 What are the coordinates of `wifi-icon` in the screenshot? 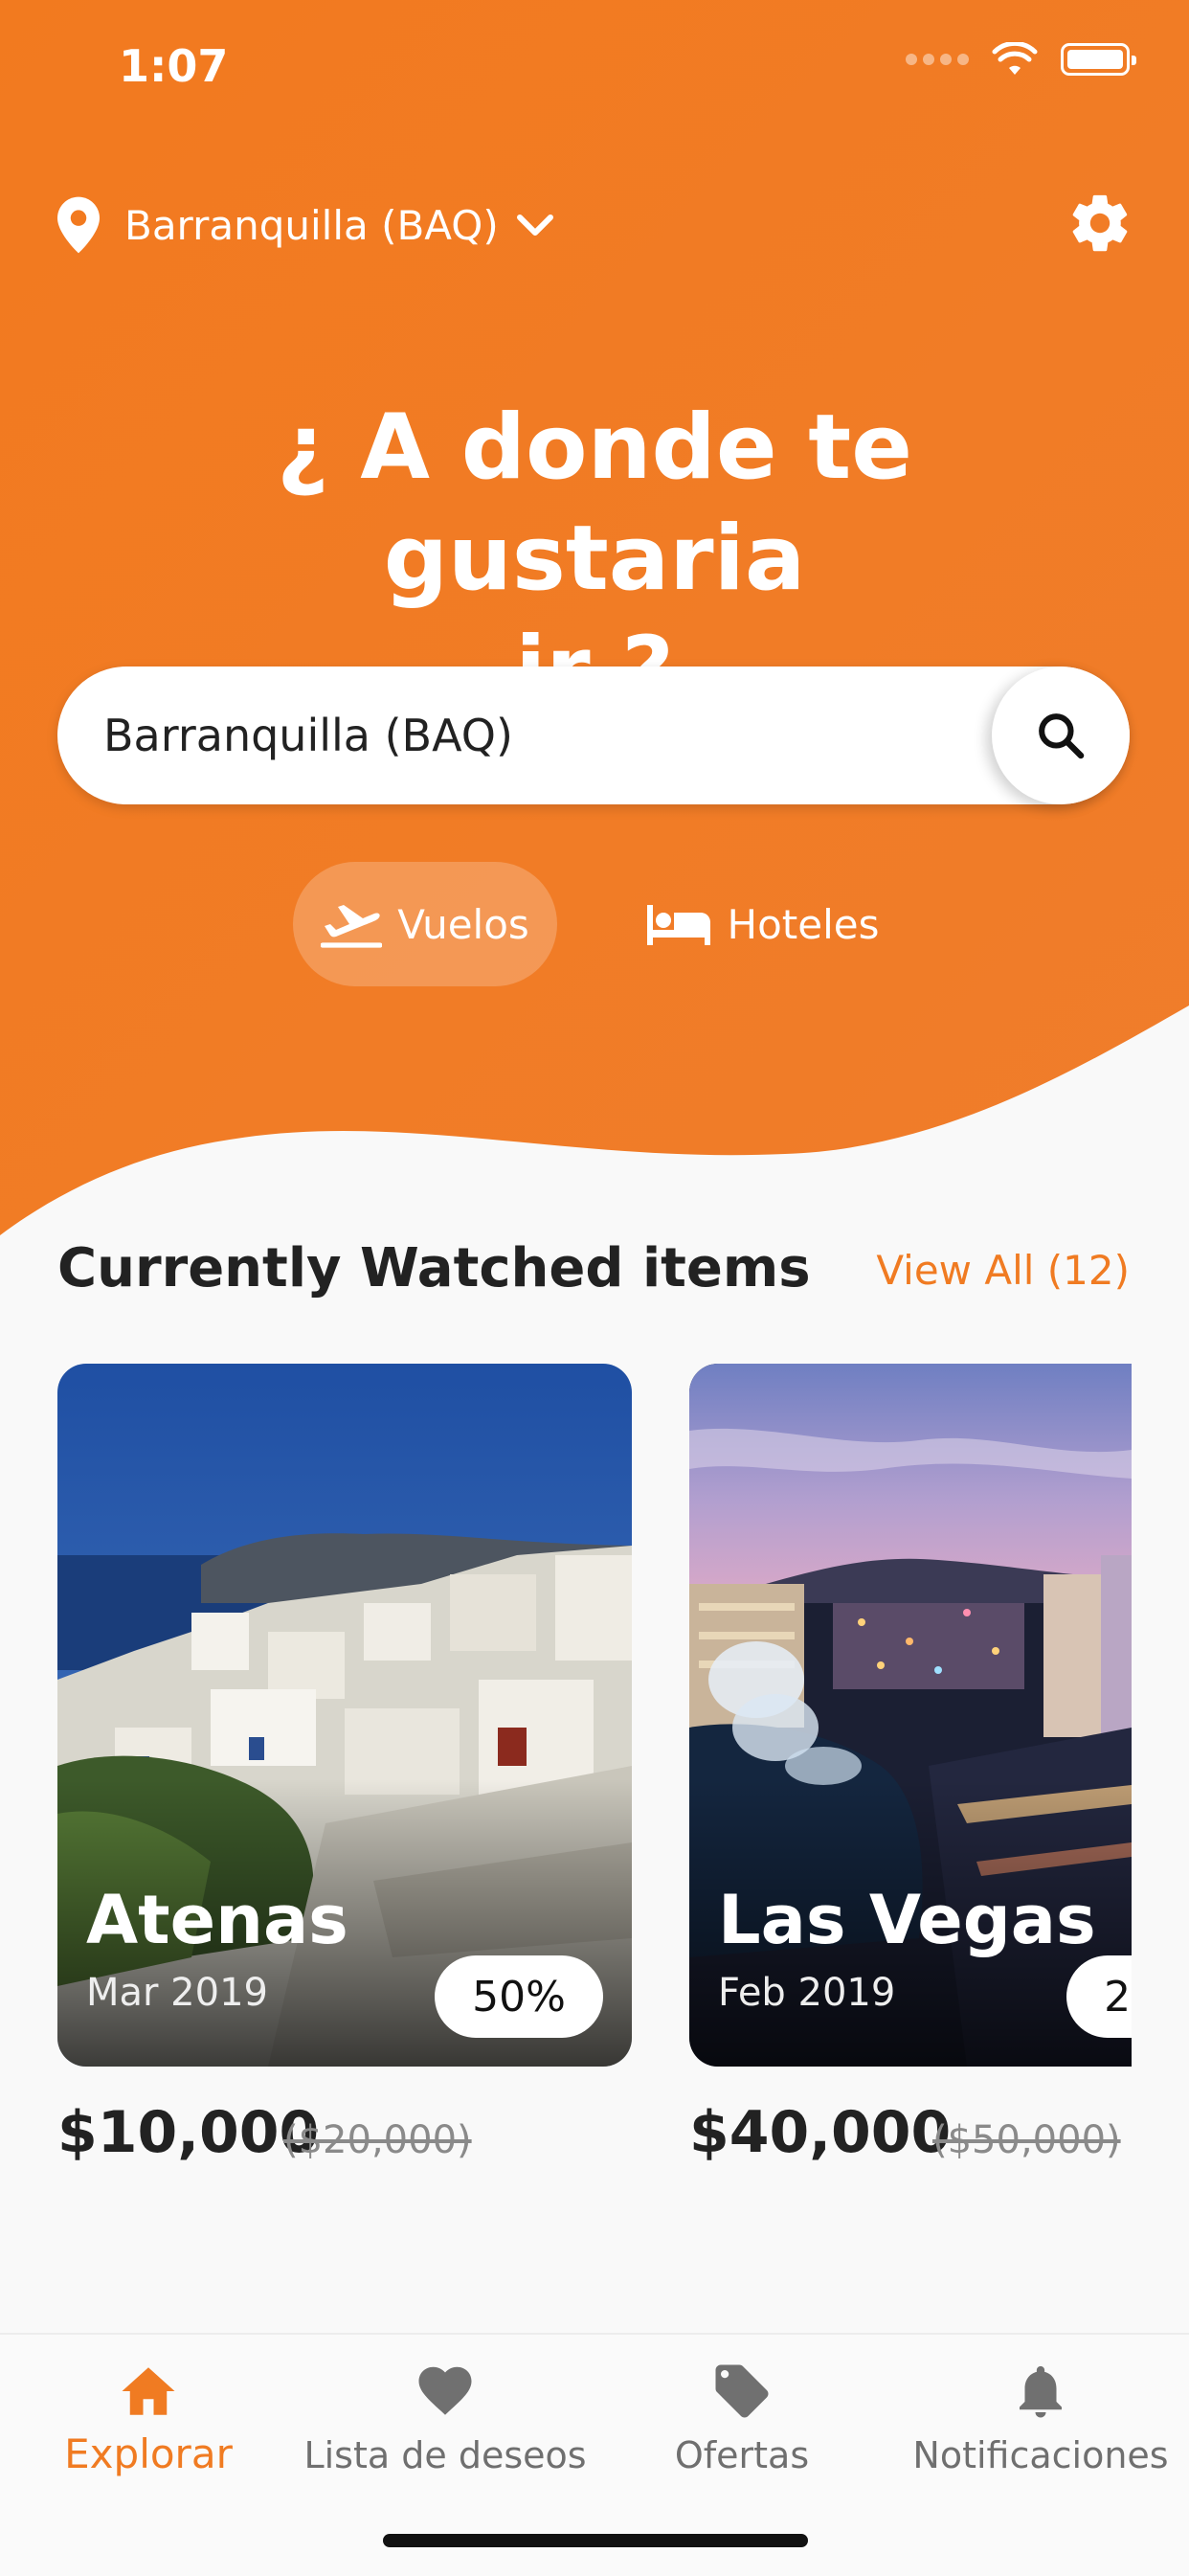 It's located at (1015, 58).